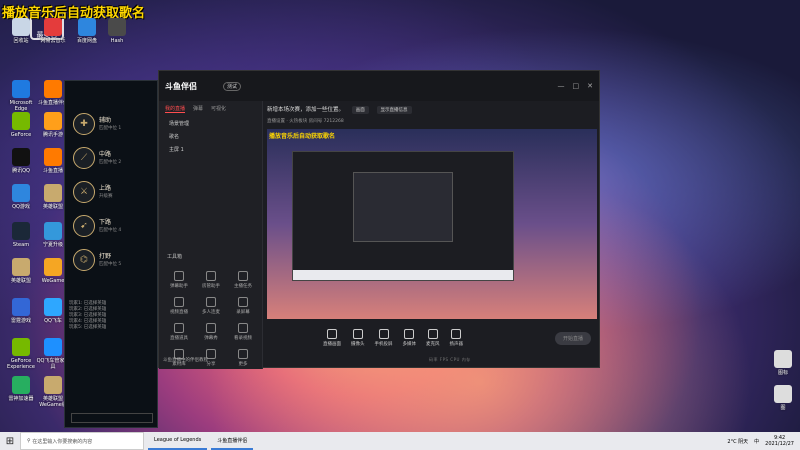 This screenshot has height=450, width=800. Describe the element at coordinates (20, 281) in the screenshot. I see `desktop-icon-label: 英雄联盟` at that location.